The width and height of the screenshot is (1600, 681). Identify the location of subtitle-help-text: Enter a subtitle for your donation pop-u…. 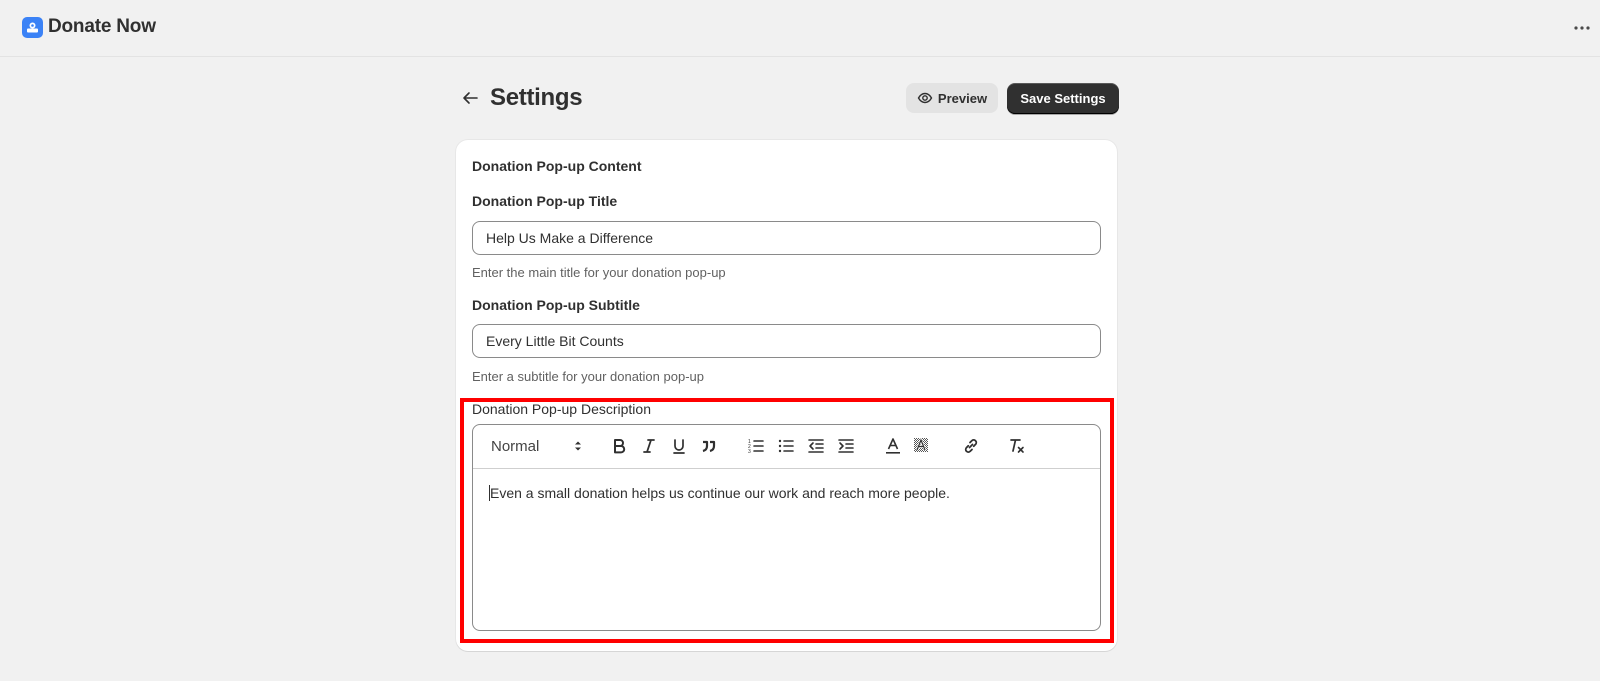
(588, 376).